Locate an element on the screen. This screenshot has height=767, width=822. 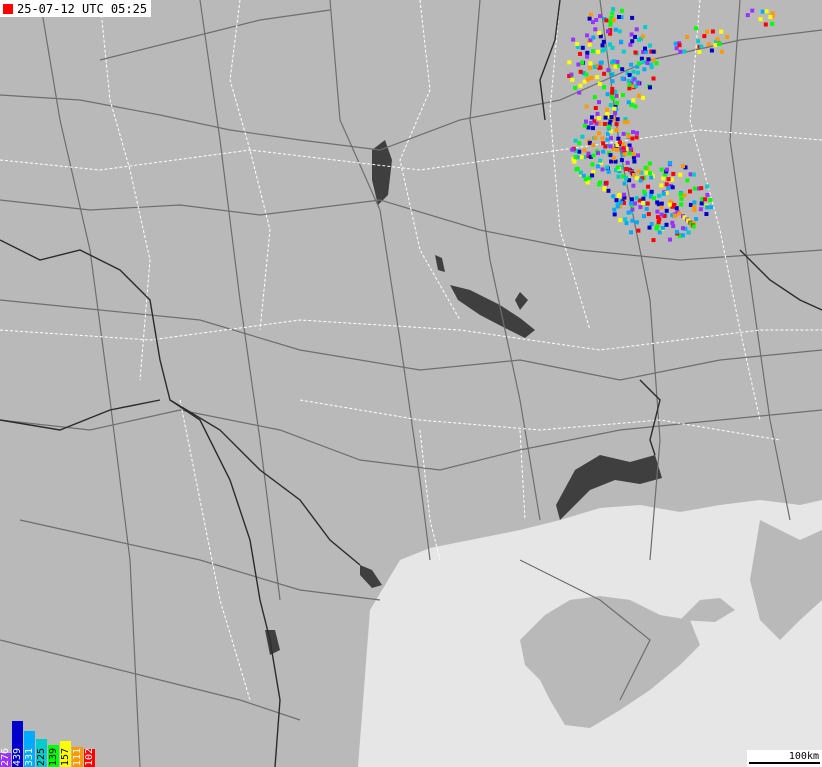
legend-label-3: 225 is located at coordinates (41, 756).